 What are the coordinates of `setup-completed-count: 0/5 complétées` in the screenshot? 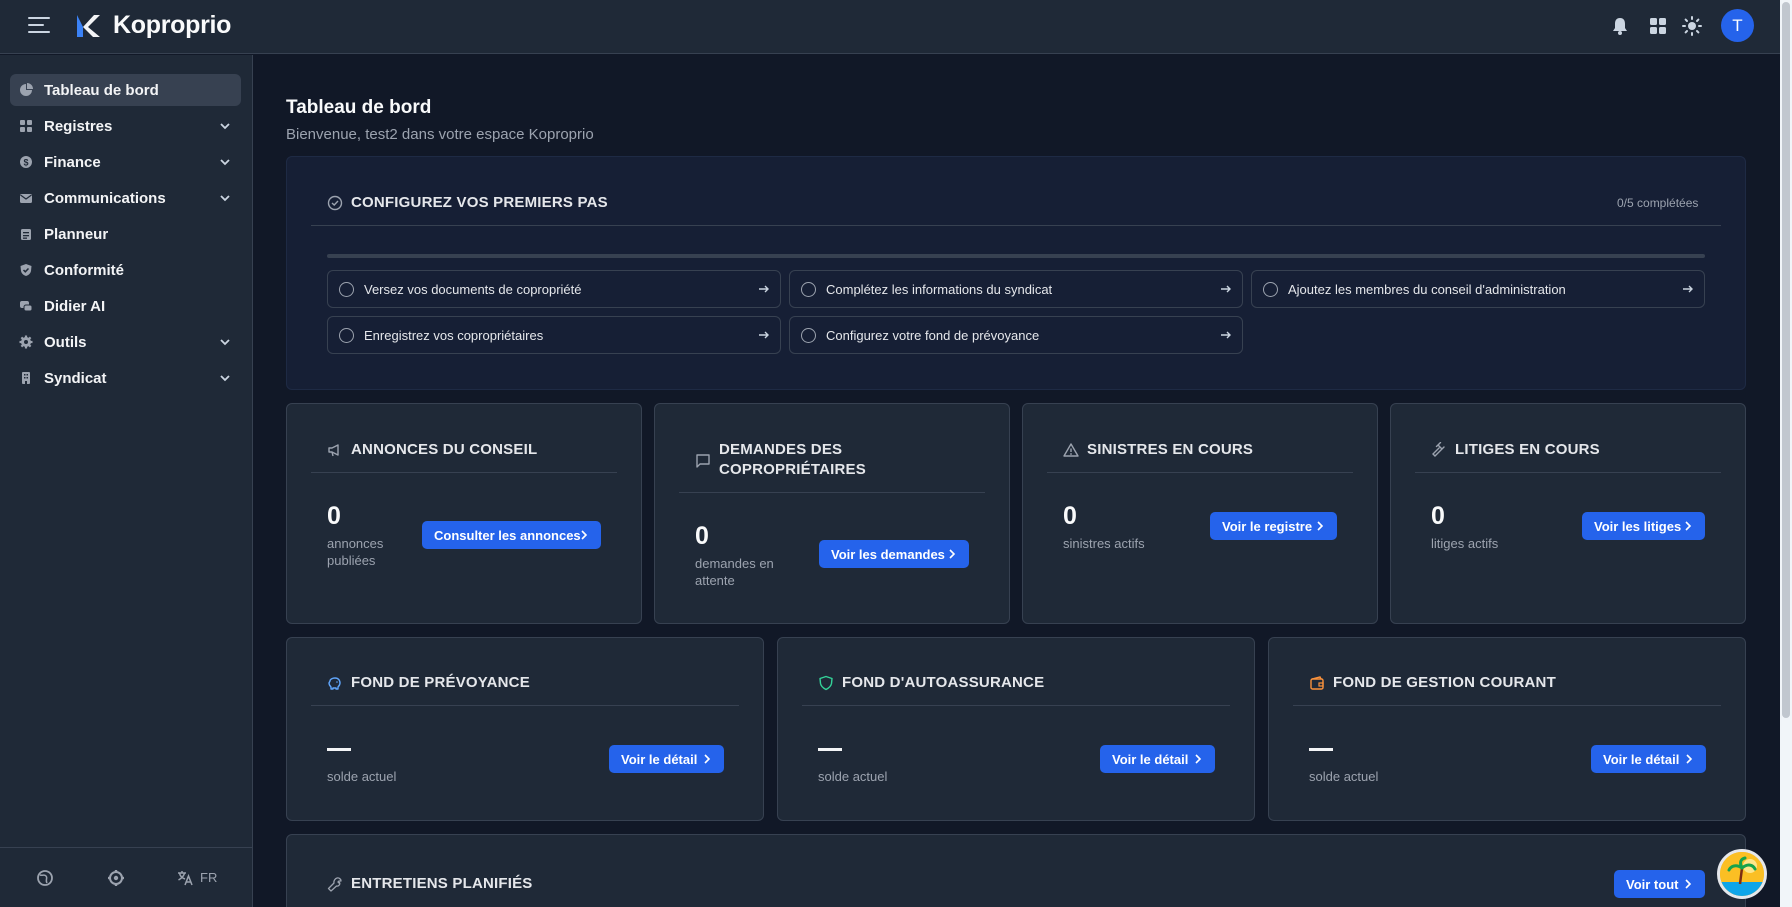 It's located at (1658, 203).